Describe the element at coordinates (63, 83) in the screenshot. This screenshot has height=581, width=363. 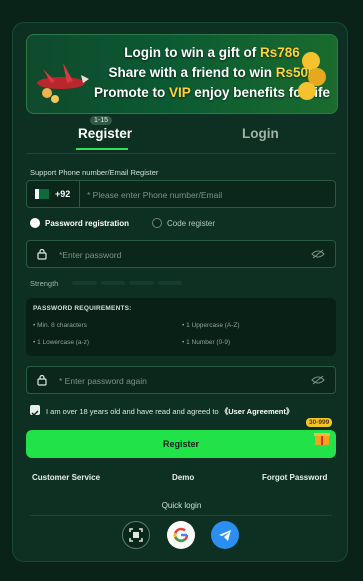
I see `plane-icon` at that location.